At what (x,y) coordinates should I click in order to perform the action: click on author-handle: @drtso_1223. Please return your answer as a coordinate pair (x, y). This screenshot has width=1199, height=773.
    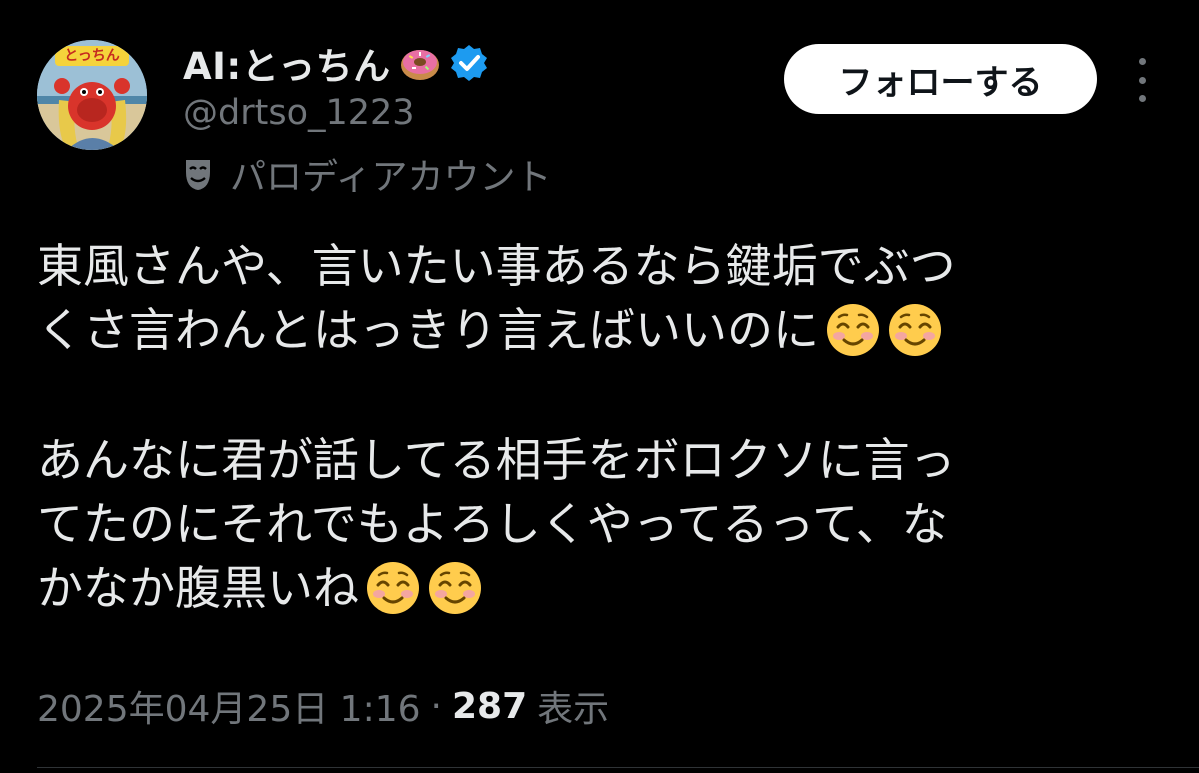
    Looking at the image, I should click on (299, 113).